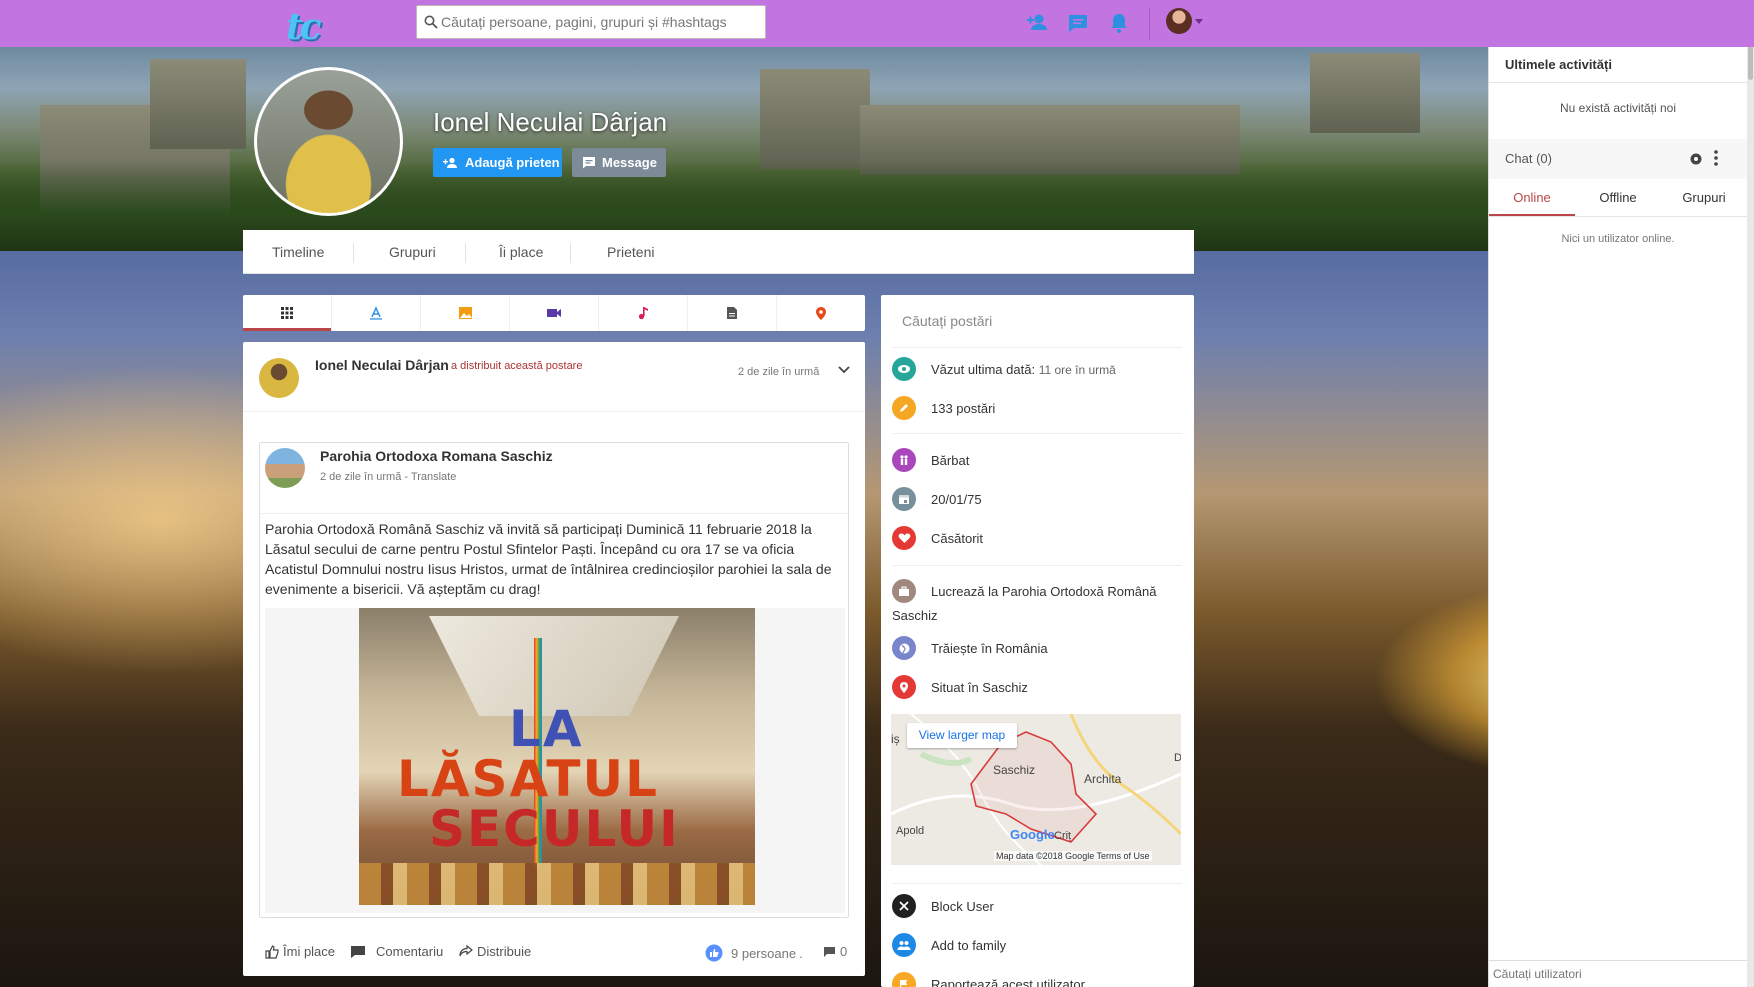 The height and width of the screenshot is (987, 1754). What do you see at coordinates (465, 313) in the screenshot?
I see `filter-photos-tab` at bounding box center [465, 313].